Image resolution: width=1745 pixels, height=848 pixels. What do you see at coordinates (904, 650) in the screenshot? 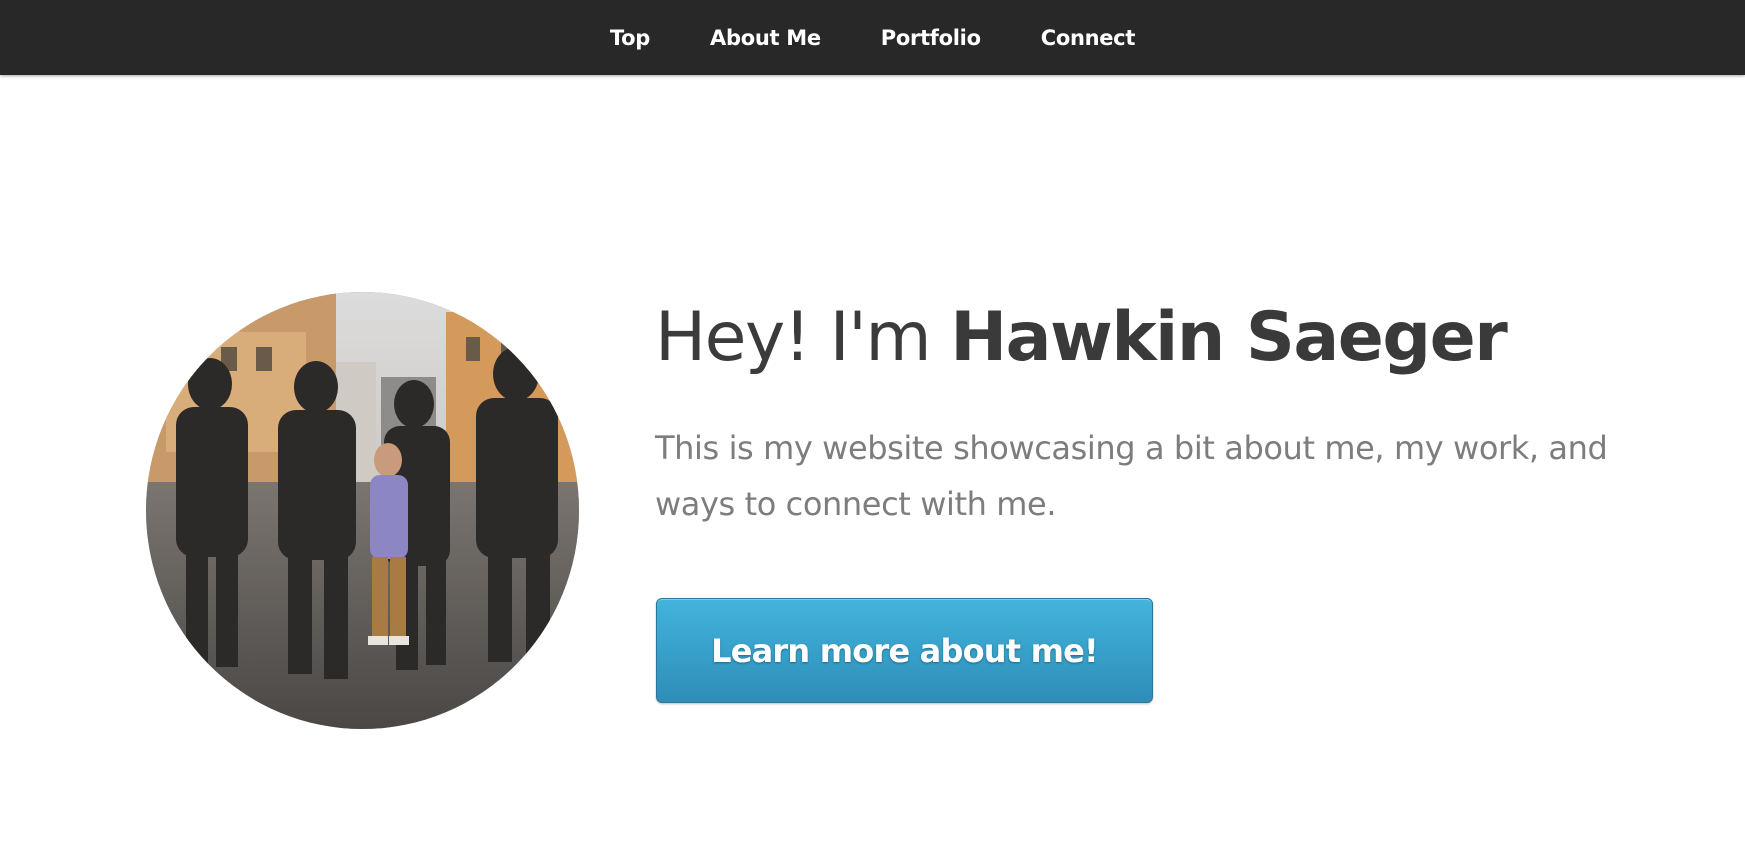
I see `learn-more-button: Learn more about me!` at bounding box center [904, 650].